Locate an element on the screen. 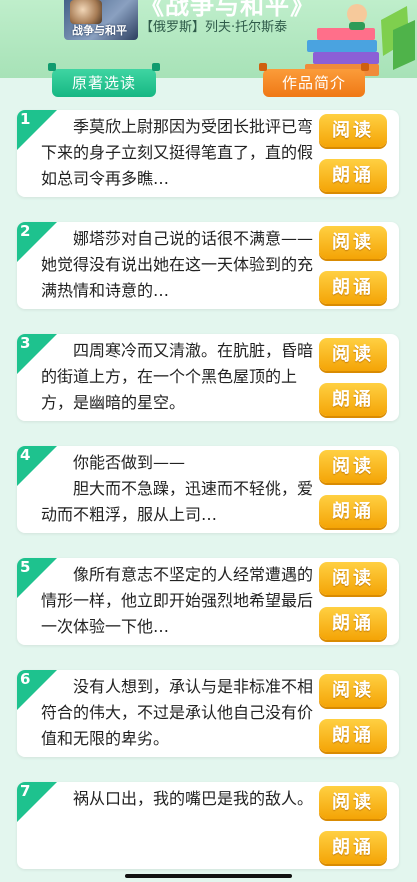 This screenshot has width=417, height=882. excerpt-text: 没有人想到，承认与是非标准不相符合的伟大，不过是承认他自己没有价值和无限的卑劣。 is located at coordinates (177, 712).